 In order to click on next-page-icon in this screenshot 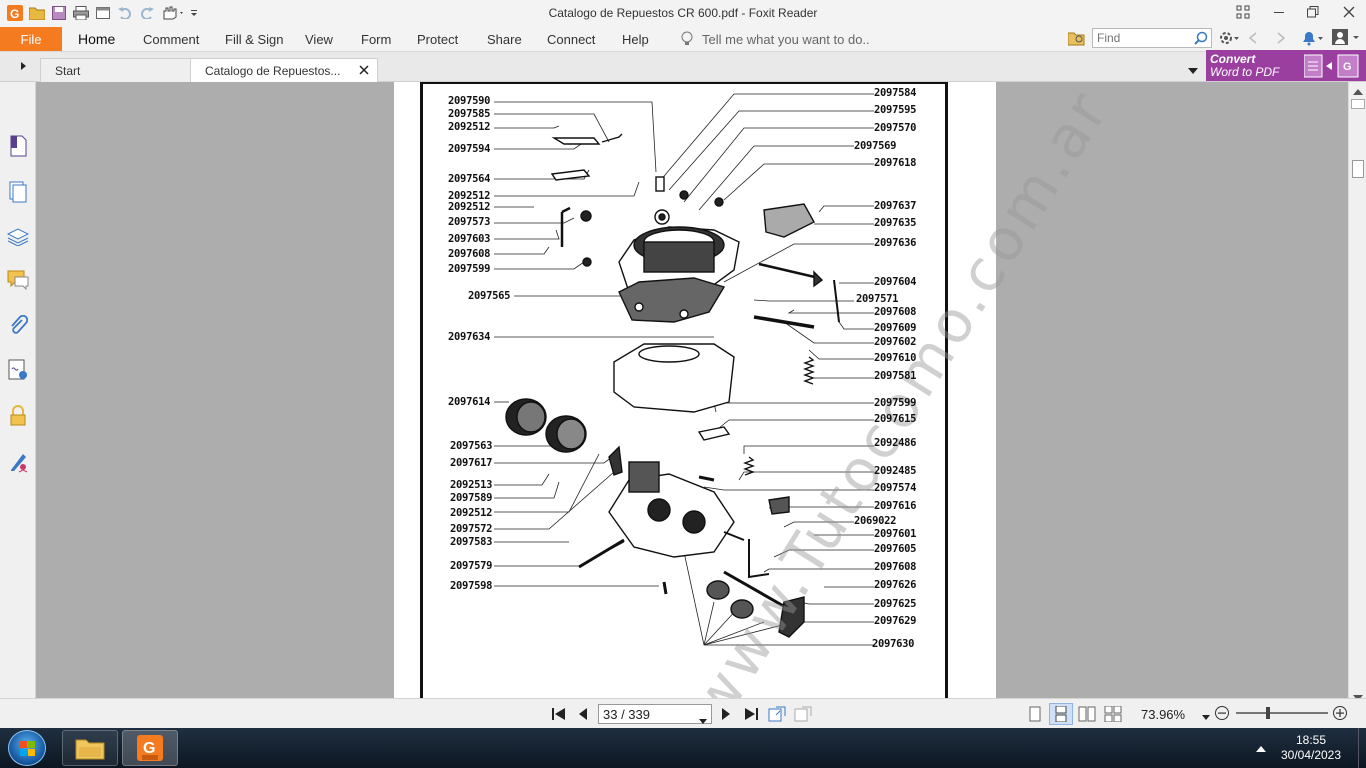, I will do `click(726, 715)`.